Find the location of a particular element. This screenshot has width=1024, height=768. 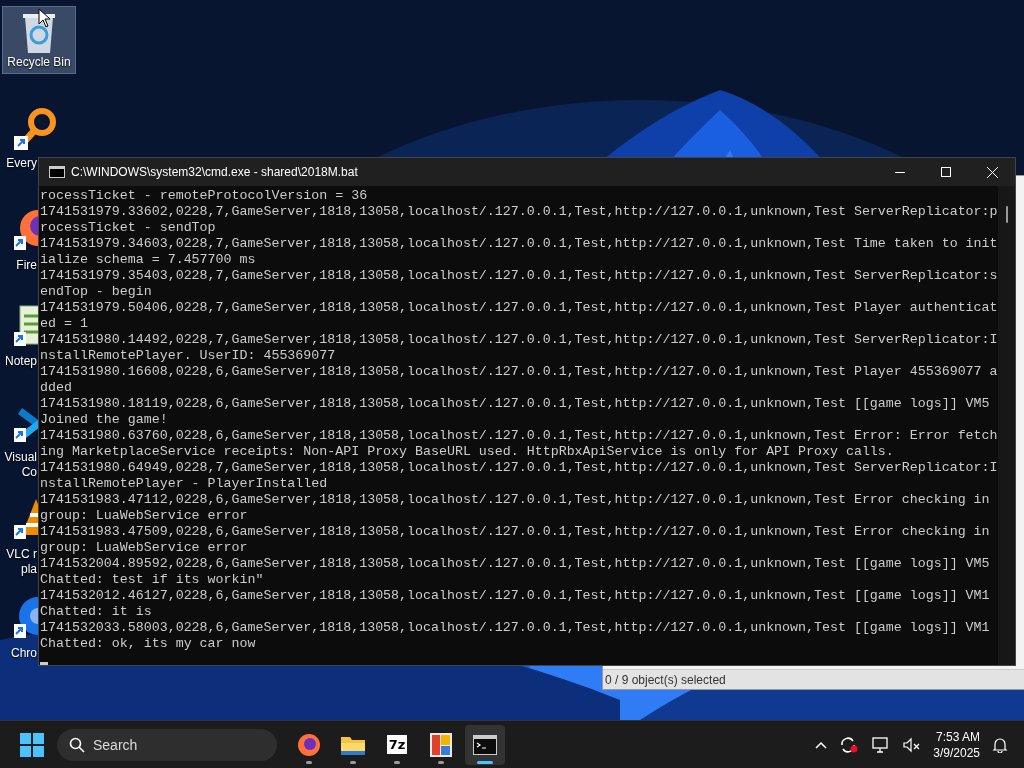

icon-label: Every is located at coordinates (21, 163).